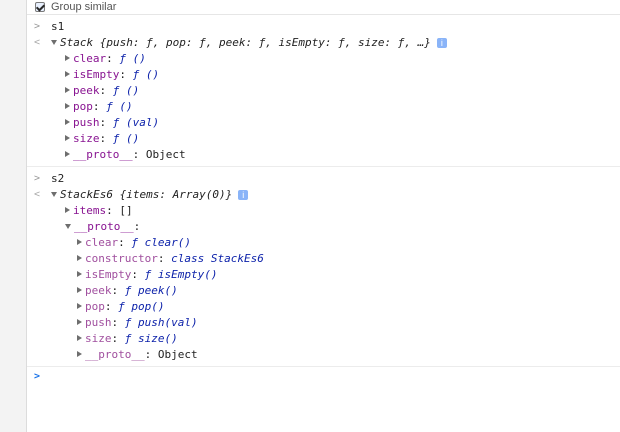  I want to click on console-toolbar: Group similar, so click(323, 7).